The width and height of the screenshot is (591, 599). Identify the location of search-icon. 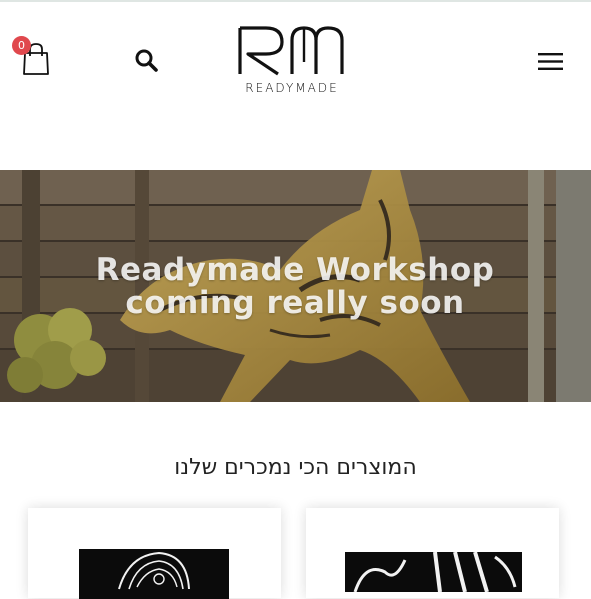
(146, 60).